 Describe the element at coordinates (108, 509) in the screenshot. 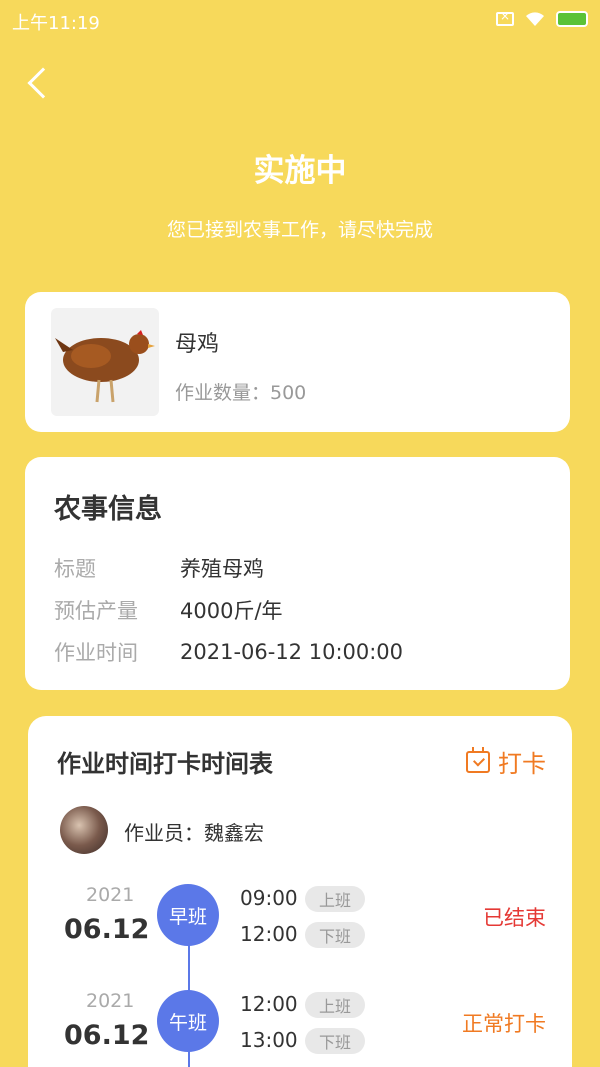

I see `info-title: 农事信息` at that location.